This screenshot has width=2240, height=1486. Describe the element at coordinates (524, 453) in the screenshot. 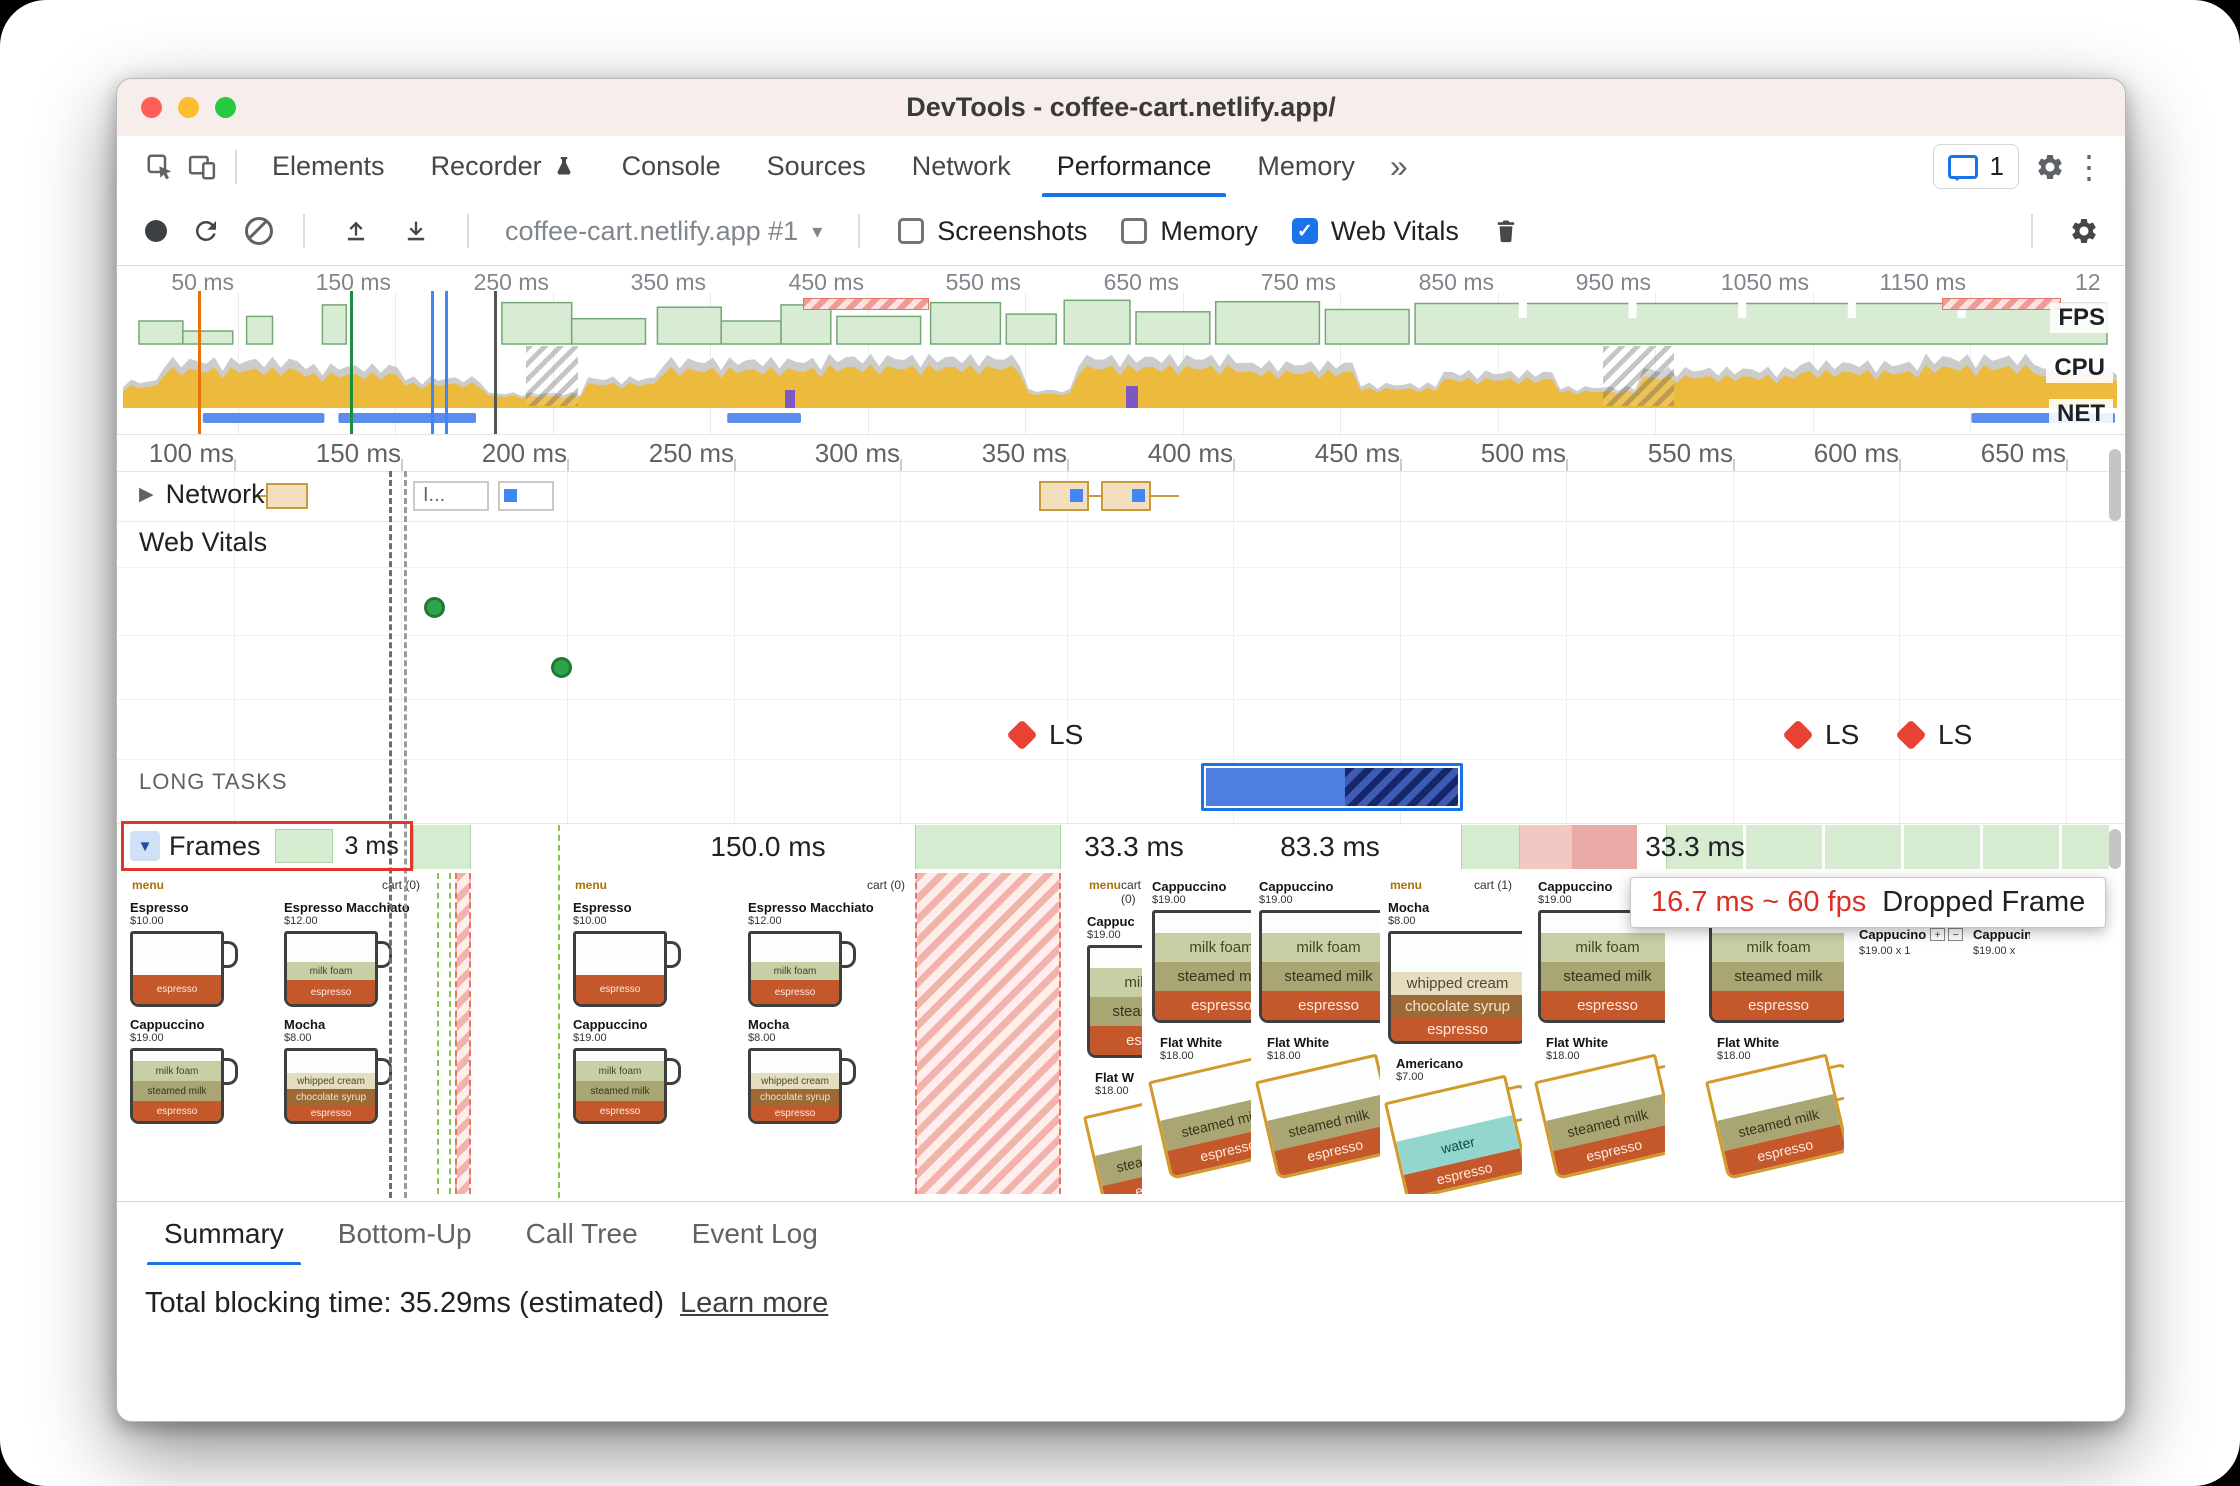

I see `ruler-tick-label: 200 ms` at that location.